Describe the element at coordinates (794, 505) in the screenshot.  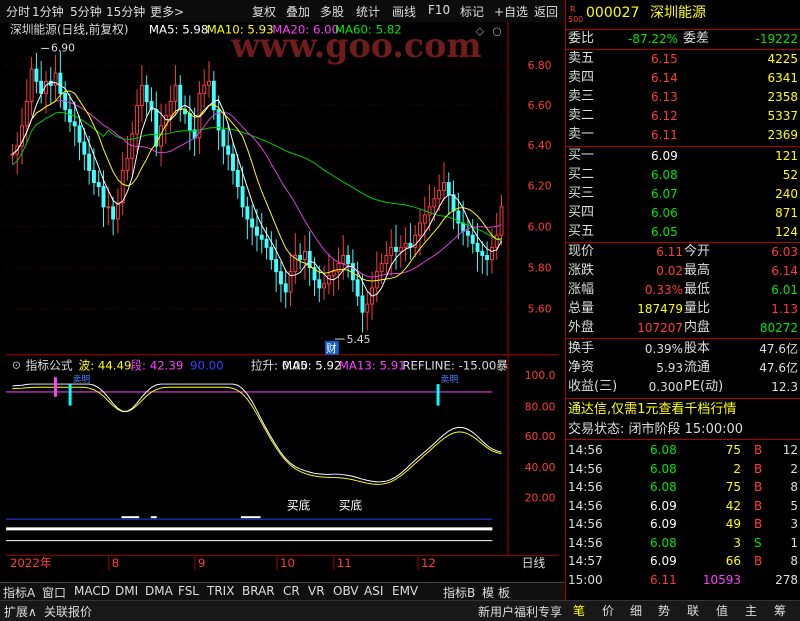
I see `tick-count: 5` at that location.